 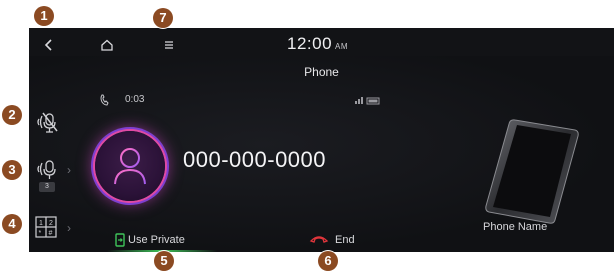 I want to click on caller-phone-number: 000-000-0000, so click(x=255, y=159).